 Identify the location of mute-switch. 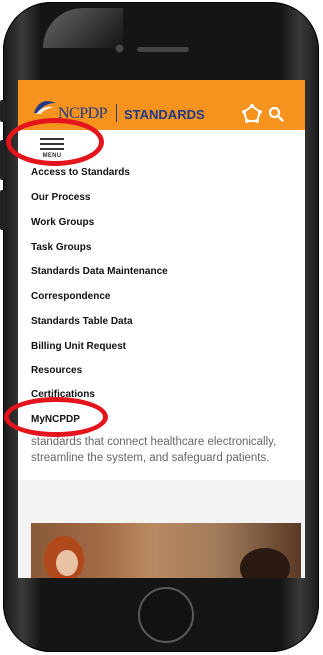
(2, 111).